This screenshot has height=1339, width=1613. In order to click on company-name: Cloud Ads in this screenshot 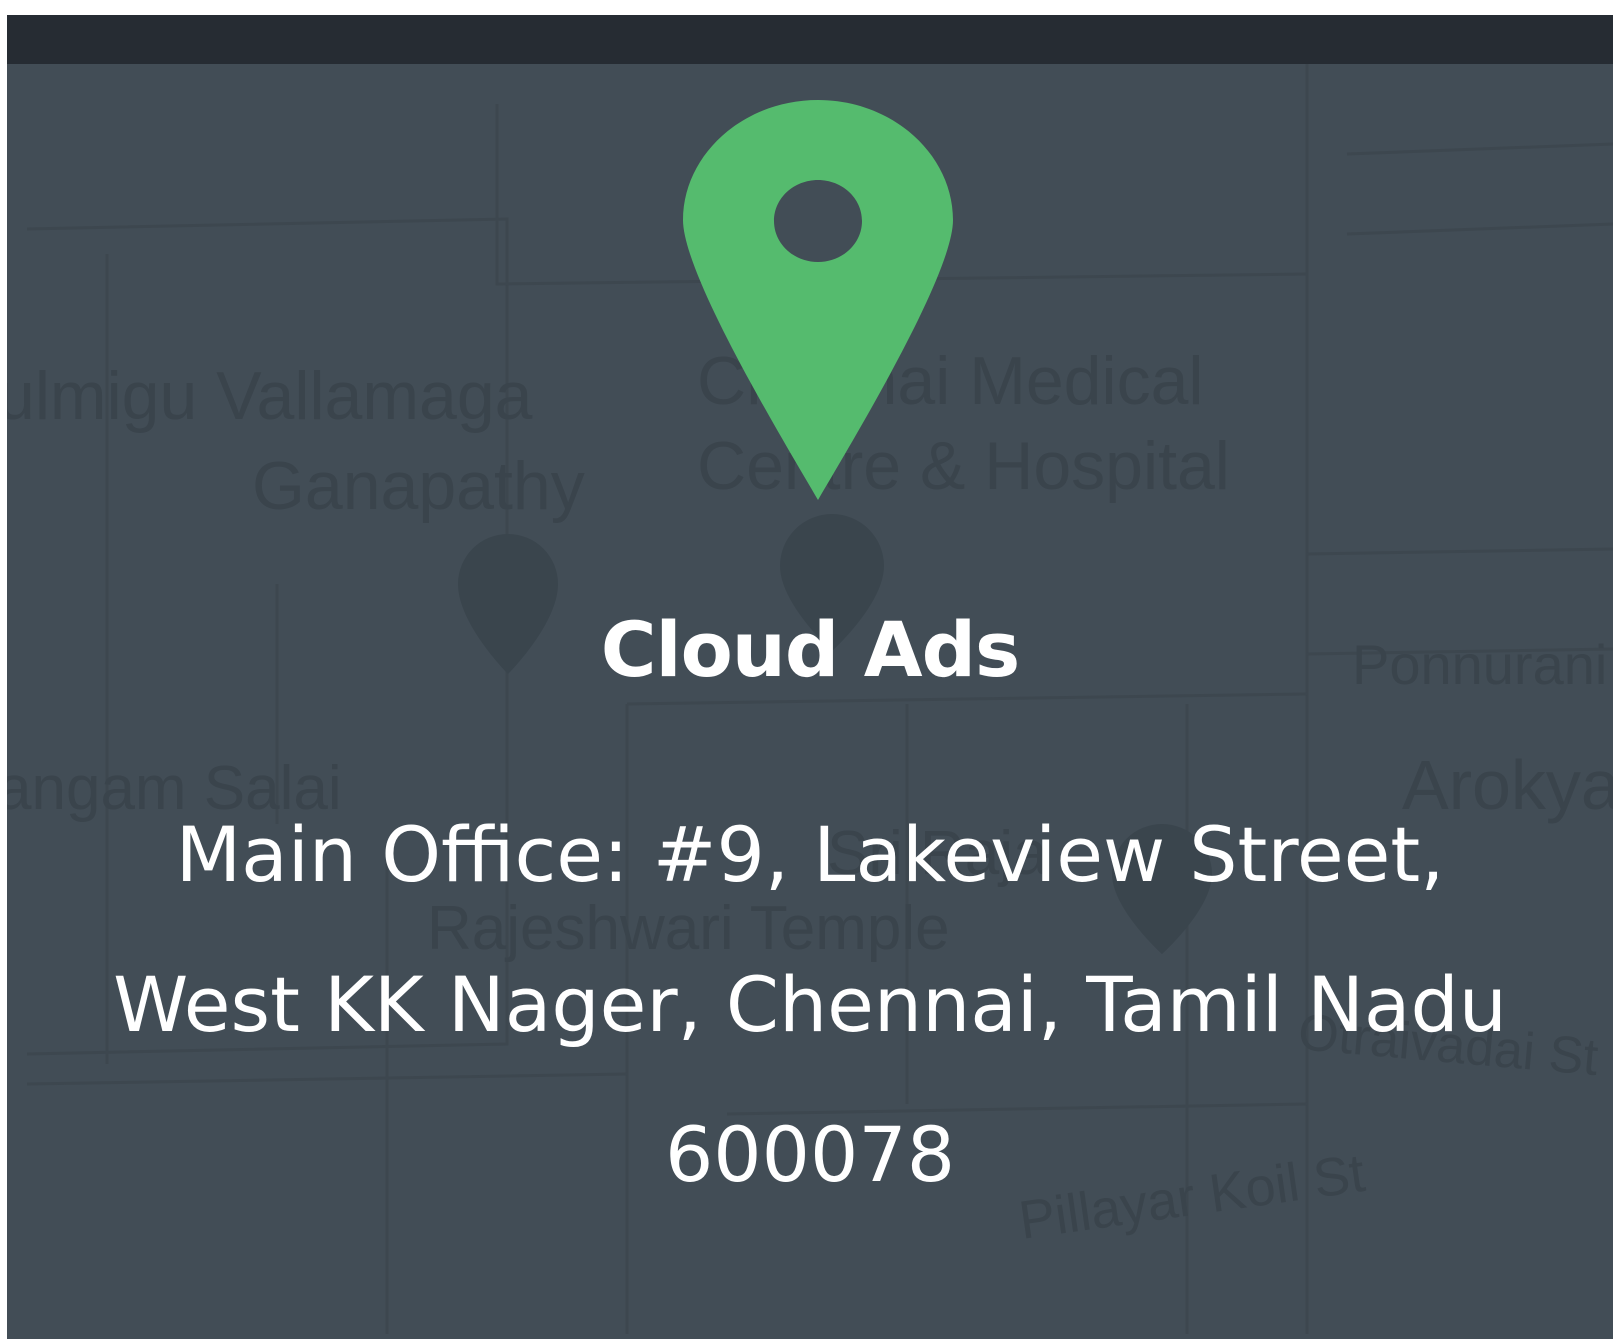, I will do `click(810, 649)`.